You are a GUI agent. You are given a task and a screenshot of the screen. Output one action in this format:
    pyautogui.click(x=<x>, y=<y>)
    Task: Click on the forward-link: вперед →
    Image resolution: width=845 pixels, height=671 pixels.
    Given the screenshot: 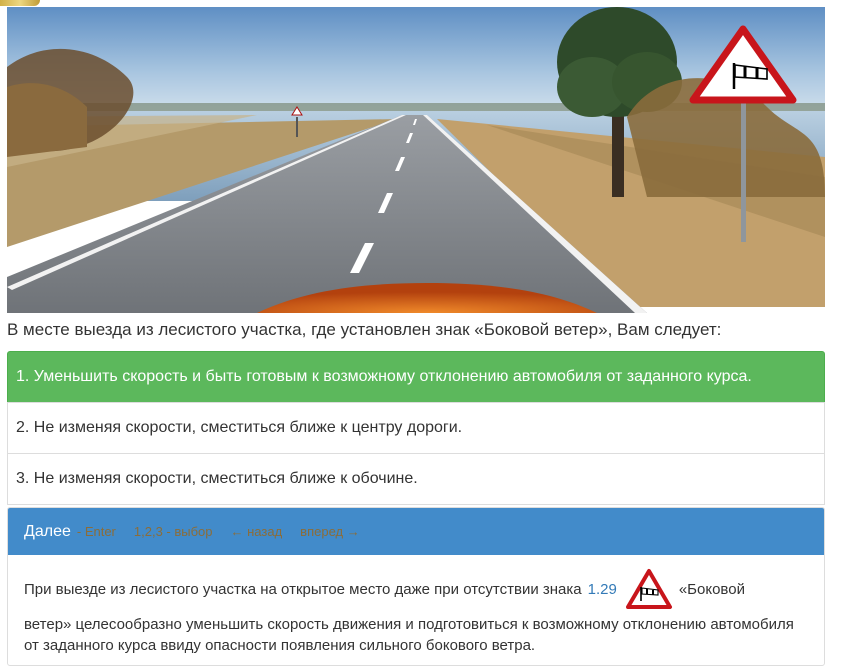 What is the action you would take?
    pyautogui.click(x=330, y=531)
    